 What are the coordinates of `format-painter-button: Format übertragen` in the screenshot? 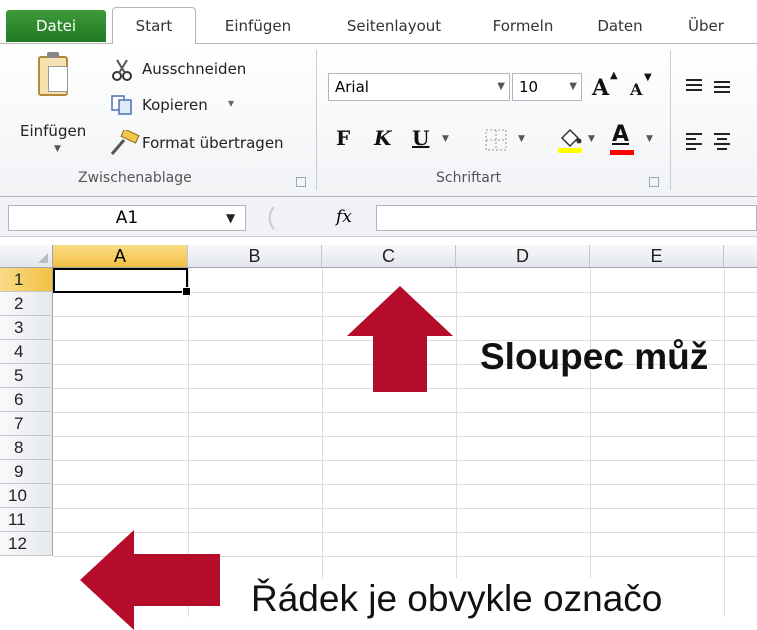 It's located at (213, 143).